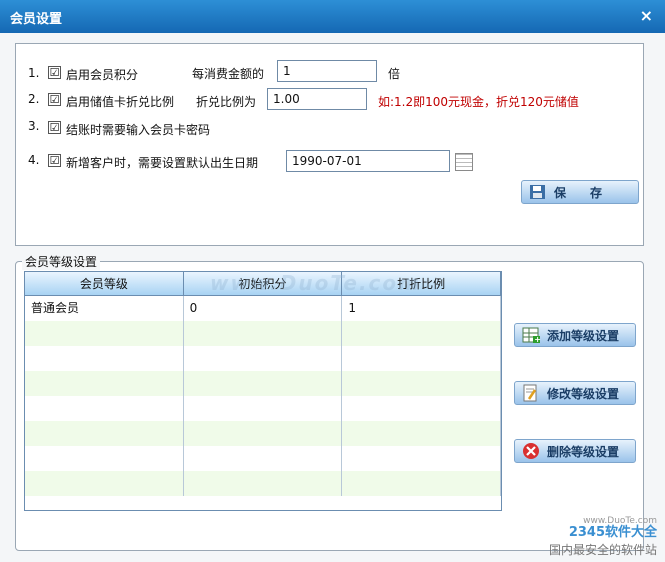 This screenshot has height=562, width=665. What do you see at coordinates (120, 102) in the screenshot?
I see `enable-ratio-label: 启用储值卡折兑比例` at bounding box center [120, 102].